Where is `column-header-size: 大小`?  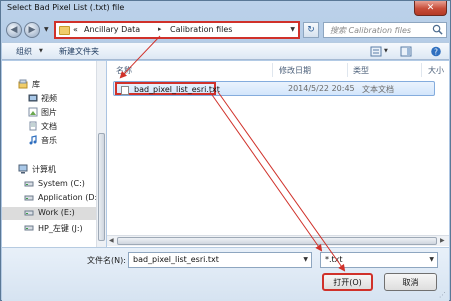 column-header-size: 大小 is located at coordinates (436, 70).